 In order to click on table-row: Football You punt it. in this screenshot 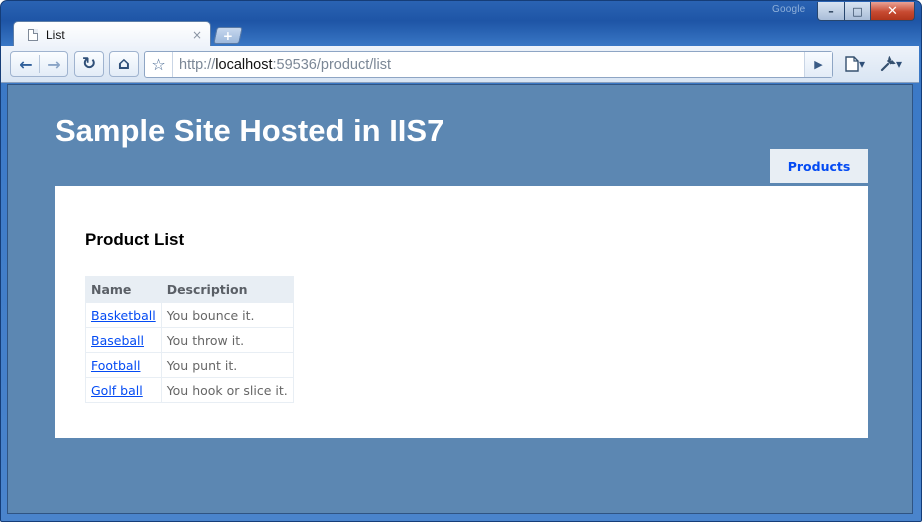, I will do `click(189, 365)`.